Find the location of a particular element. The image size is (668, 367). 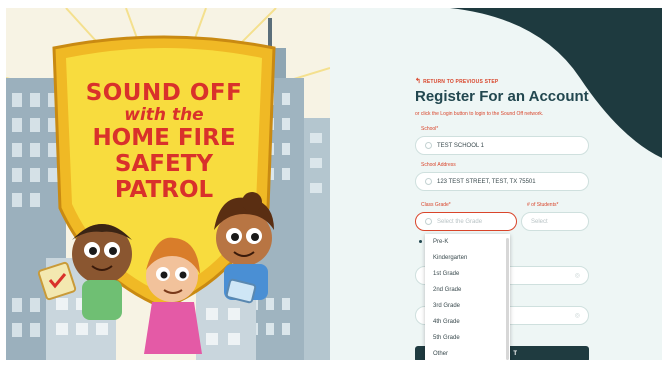

class-grade-select: Select the Grade is located at coordinates (466, 221).